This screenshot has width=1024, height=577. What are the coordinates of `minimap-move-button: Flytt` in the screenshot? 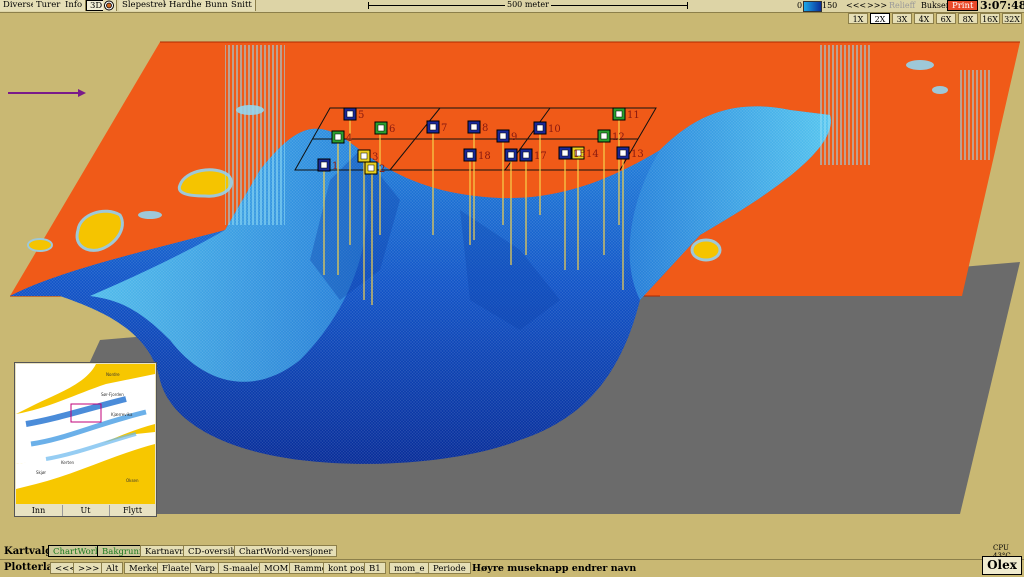 It's located at (132, 510).